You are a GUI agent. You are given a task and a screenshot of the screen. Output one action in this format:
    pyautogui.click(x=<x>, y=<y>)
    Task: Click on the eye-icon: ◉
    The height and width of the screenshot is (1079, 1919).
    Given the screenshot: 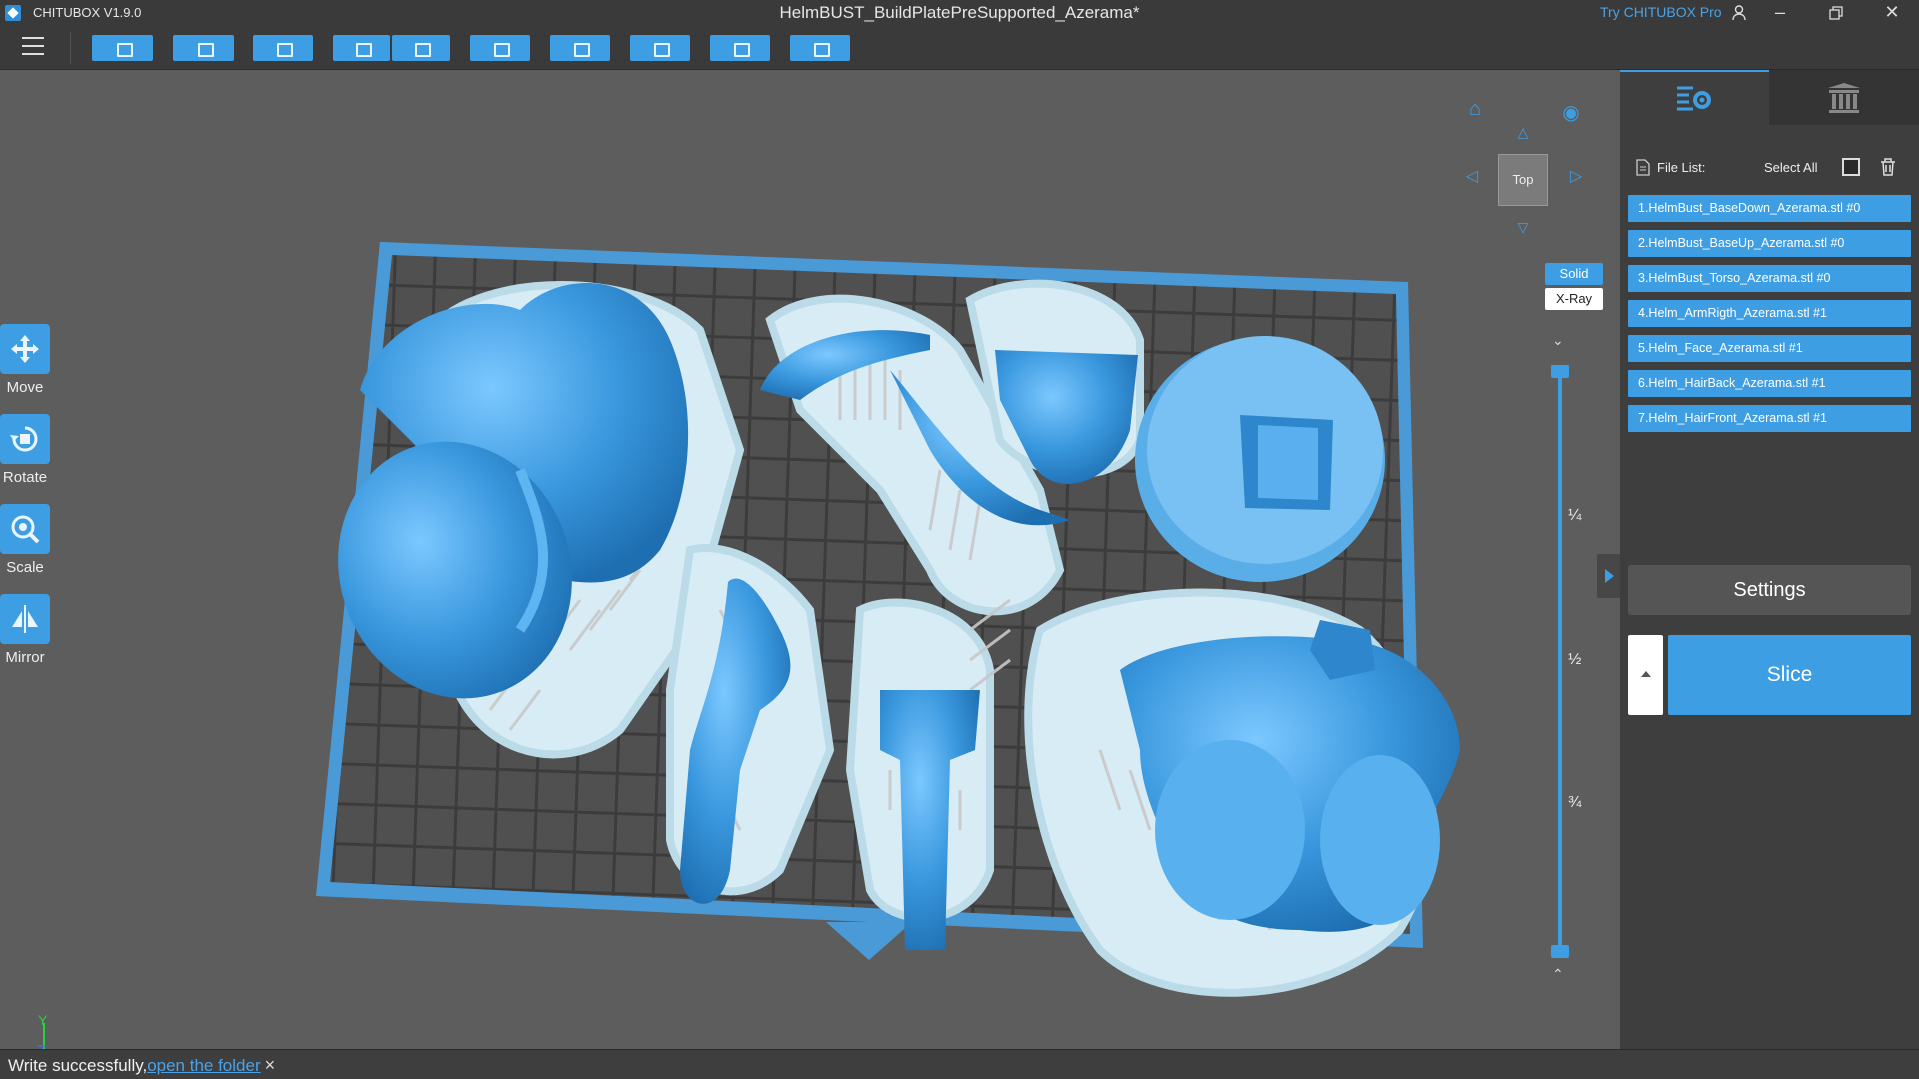 What is the action you would take?
    pyautogui.click(x=1571, y=112)
    